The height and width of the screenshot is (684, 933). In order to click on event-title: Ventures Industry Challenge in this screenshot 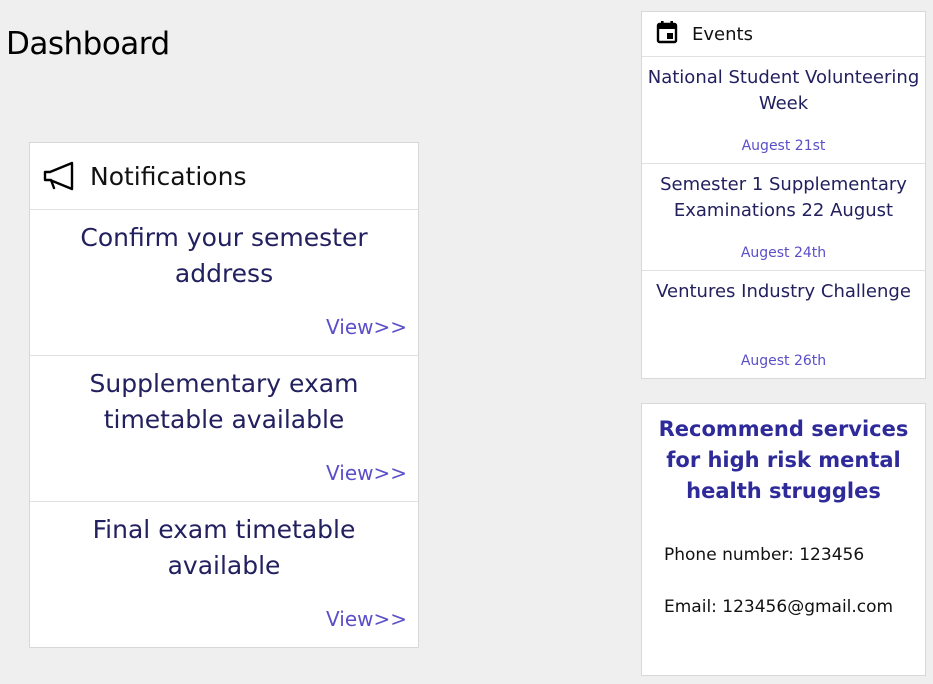, I will do `click(783, 291)`.